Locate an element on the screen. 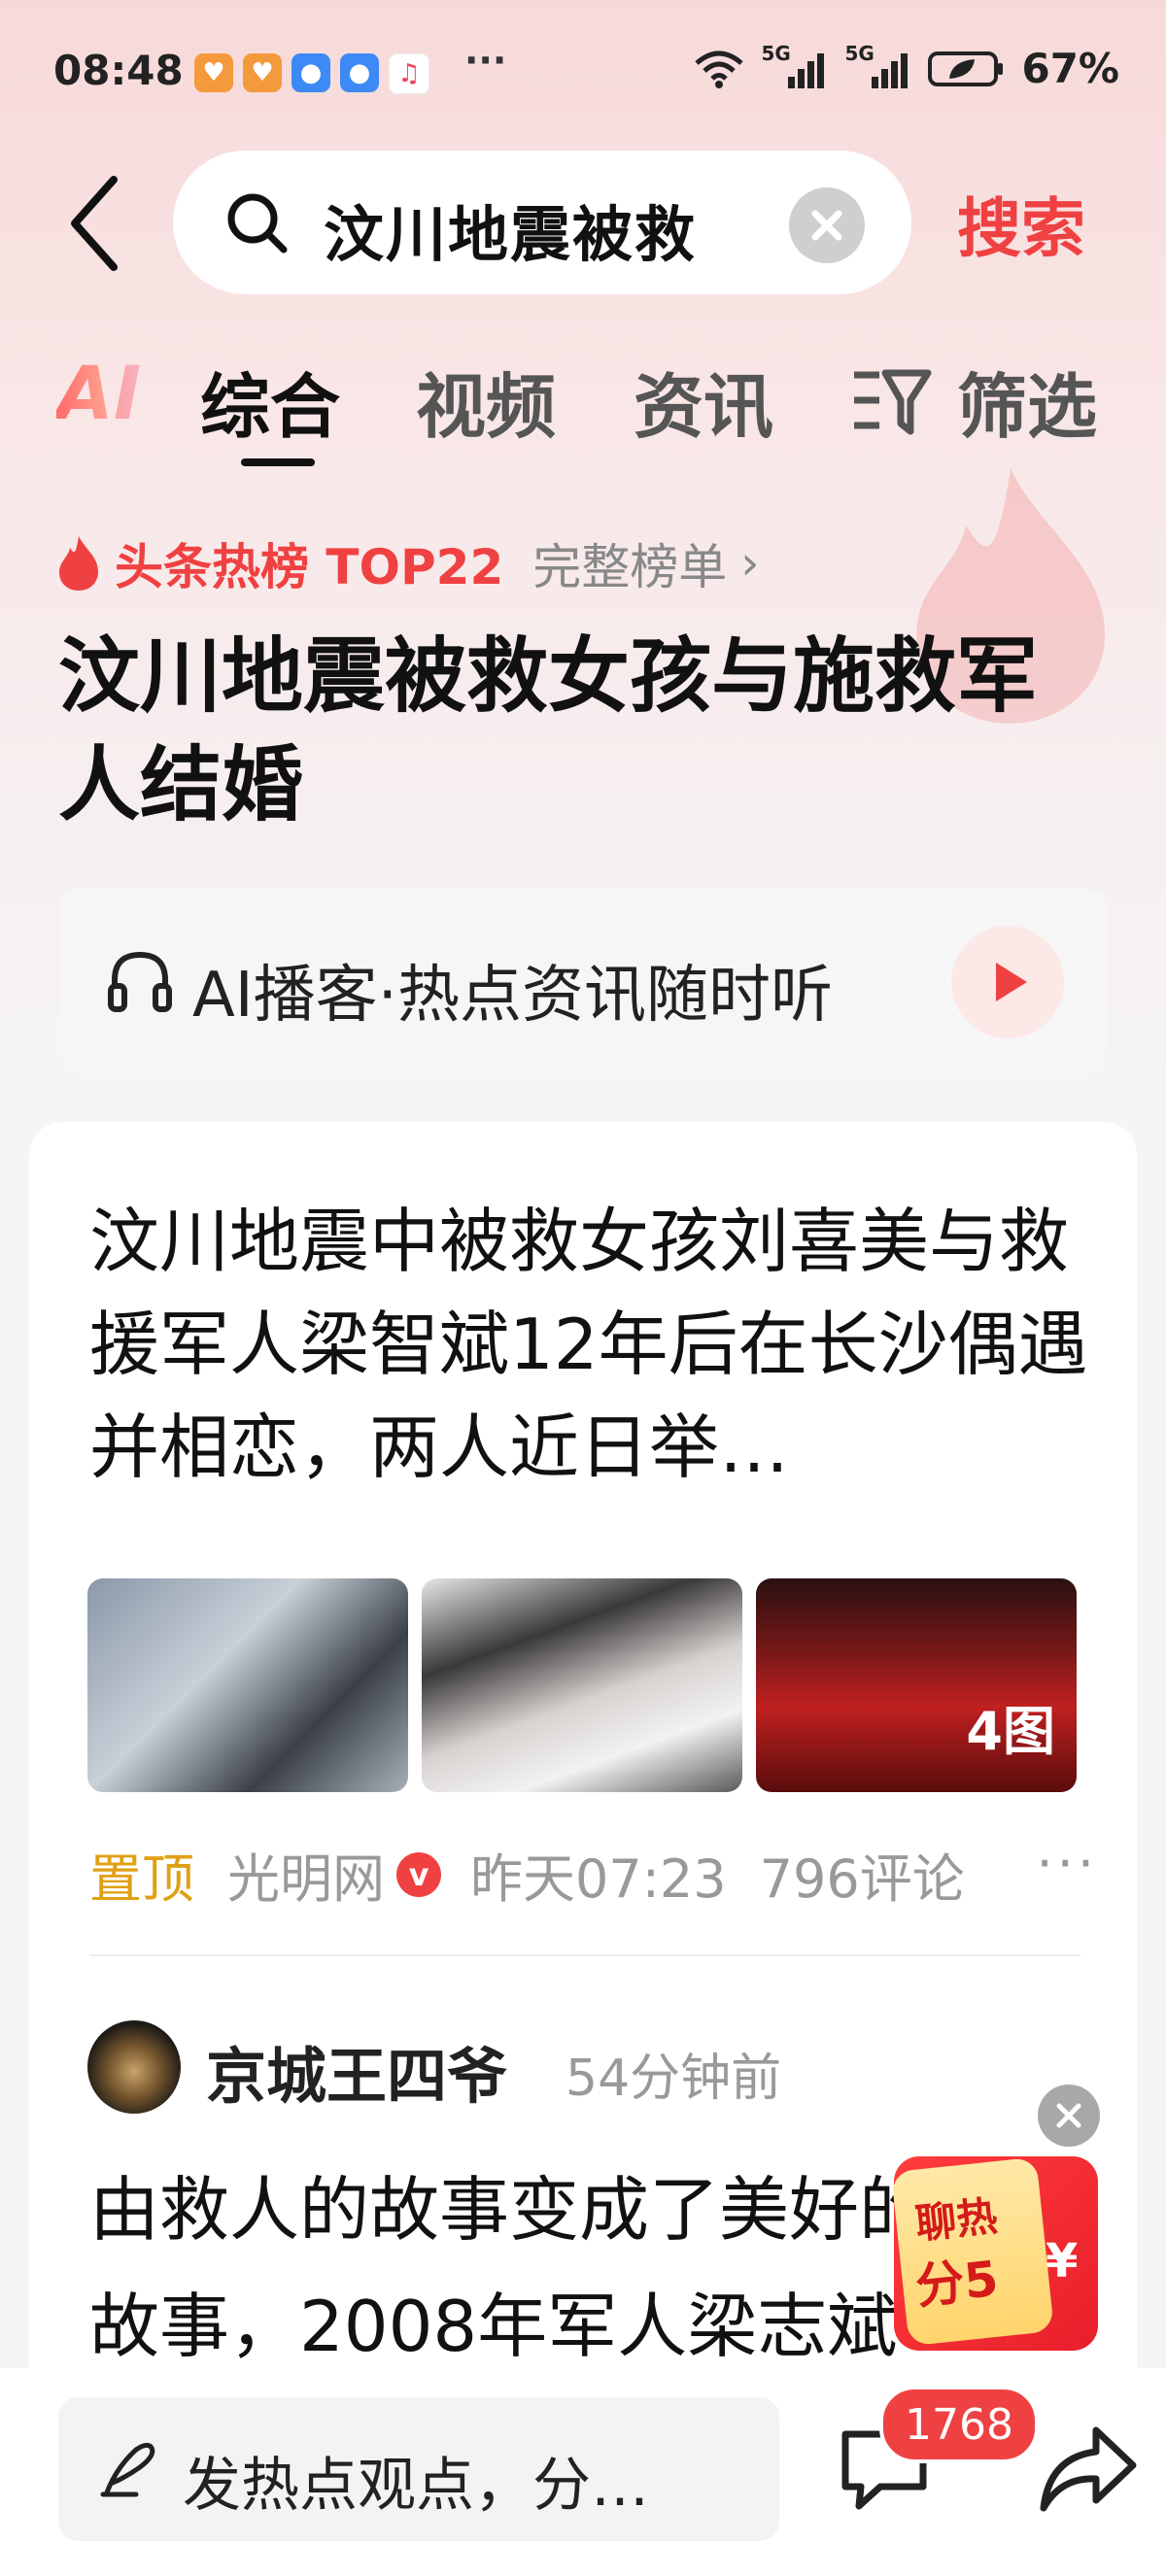 The image size is (1166, 2576). ai-podcast-bar: AI播客·热点资讯随时听 is located at coordinates (583, 982).